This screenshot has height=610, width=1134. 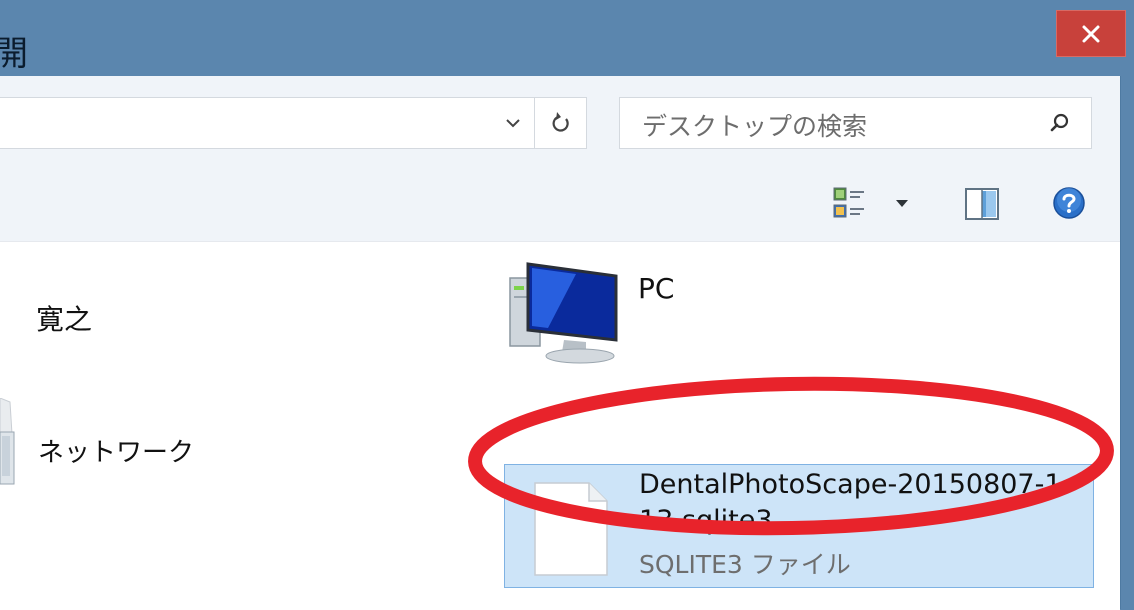 I want to click on close-icon, so click(x=1091, y=33).